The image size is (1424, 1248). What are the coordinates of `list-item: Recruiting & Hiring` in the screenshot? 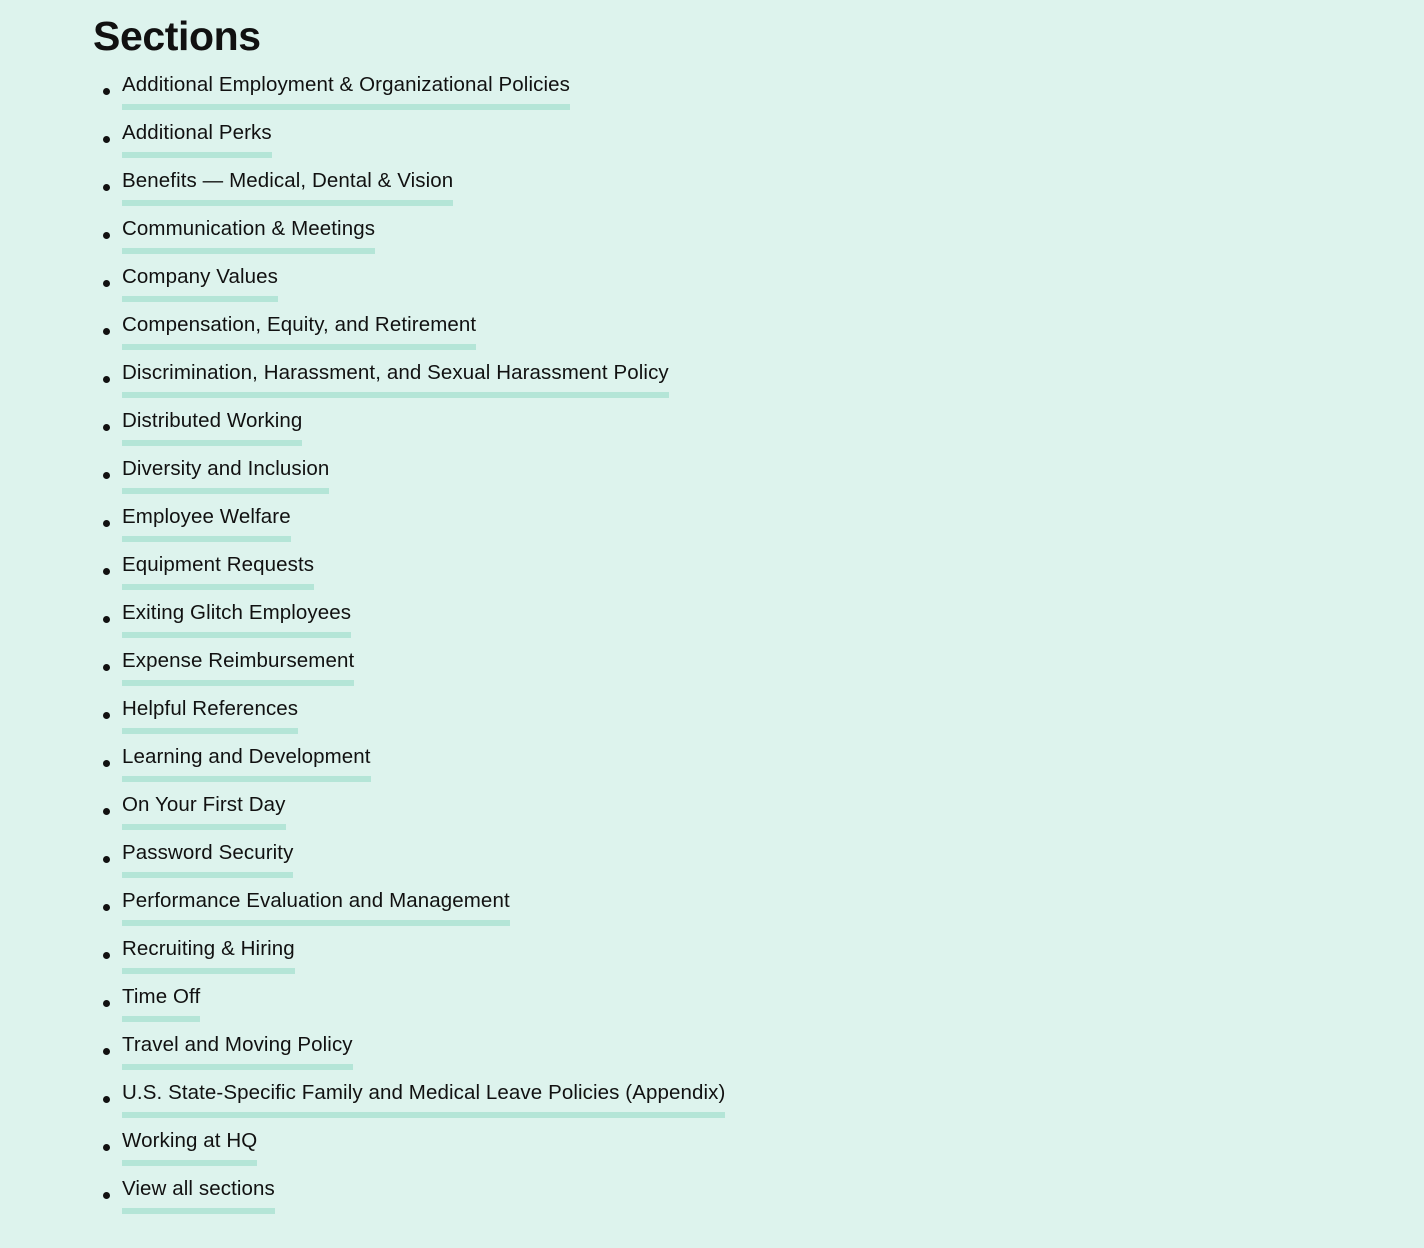 It's located at (362, 960).